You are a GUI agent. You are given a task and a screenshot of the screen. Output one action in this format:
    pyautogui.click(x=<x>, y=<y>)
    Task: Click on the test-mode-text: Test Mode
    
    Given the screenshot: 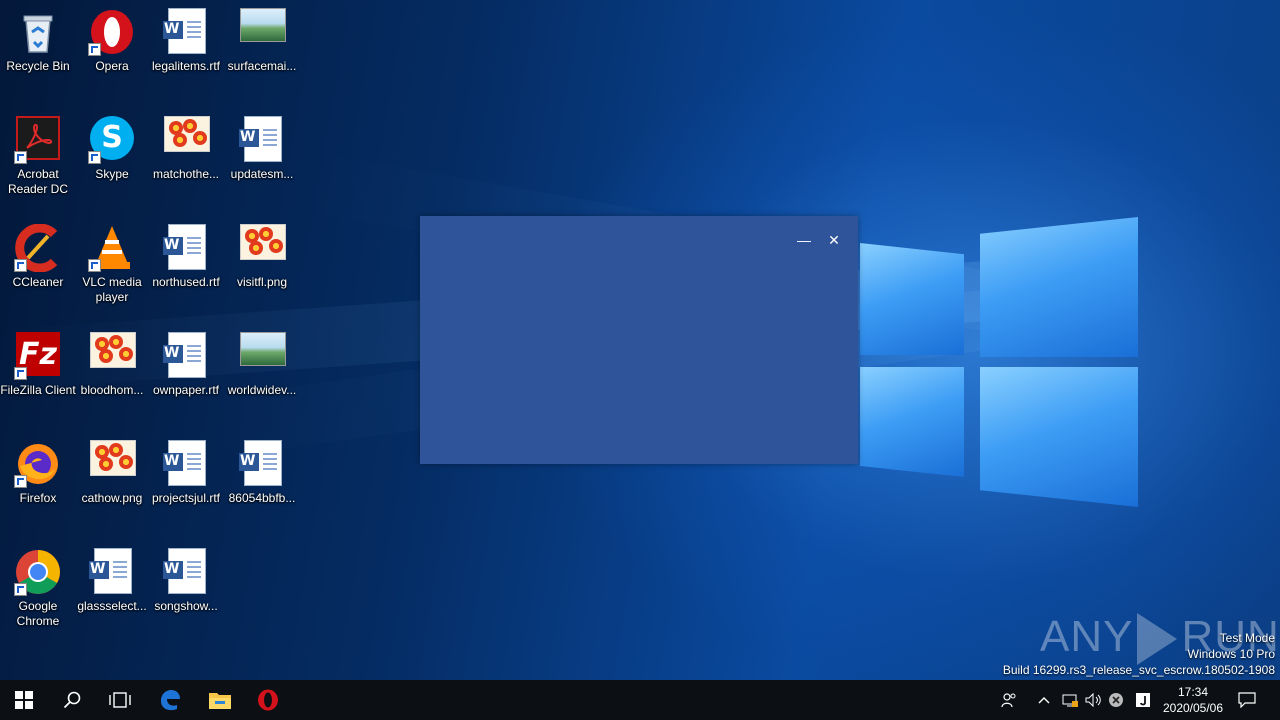 What is the action you would take?
    pyautogui.click(x=1247, y=638)
    